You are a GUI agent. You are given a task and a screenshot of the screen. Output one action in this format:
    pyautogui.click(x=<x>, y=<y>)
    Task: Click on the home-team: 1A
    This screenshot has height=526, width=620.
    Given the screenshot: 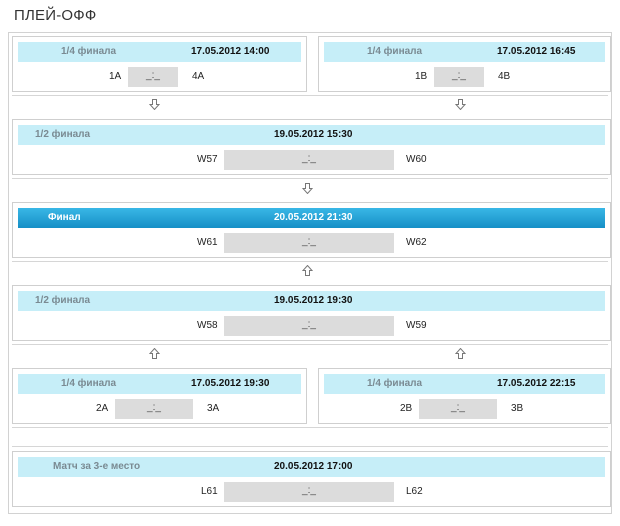 What is the action you would take?
    pyautogui.click(x=115, y=76)
    